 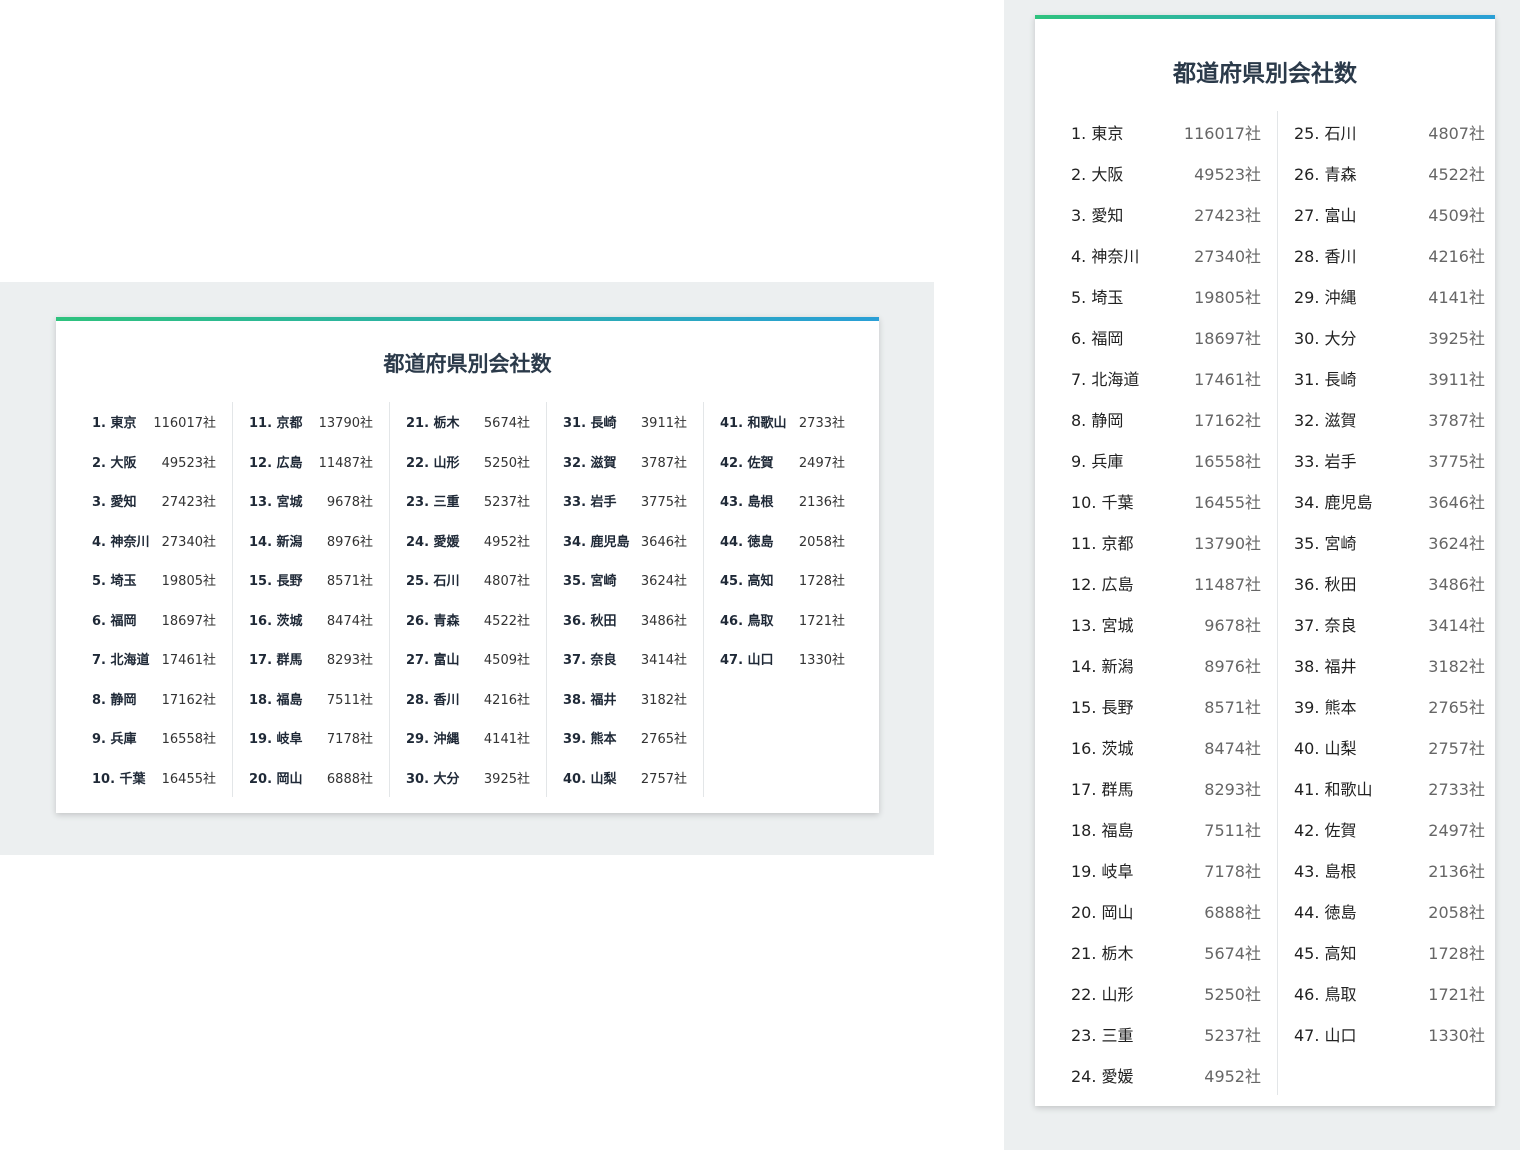 I want to click on list-item: 25. 石川 4807社, so click(x=1389, y=131).